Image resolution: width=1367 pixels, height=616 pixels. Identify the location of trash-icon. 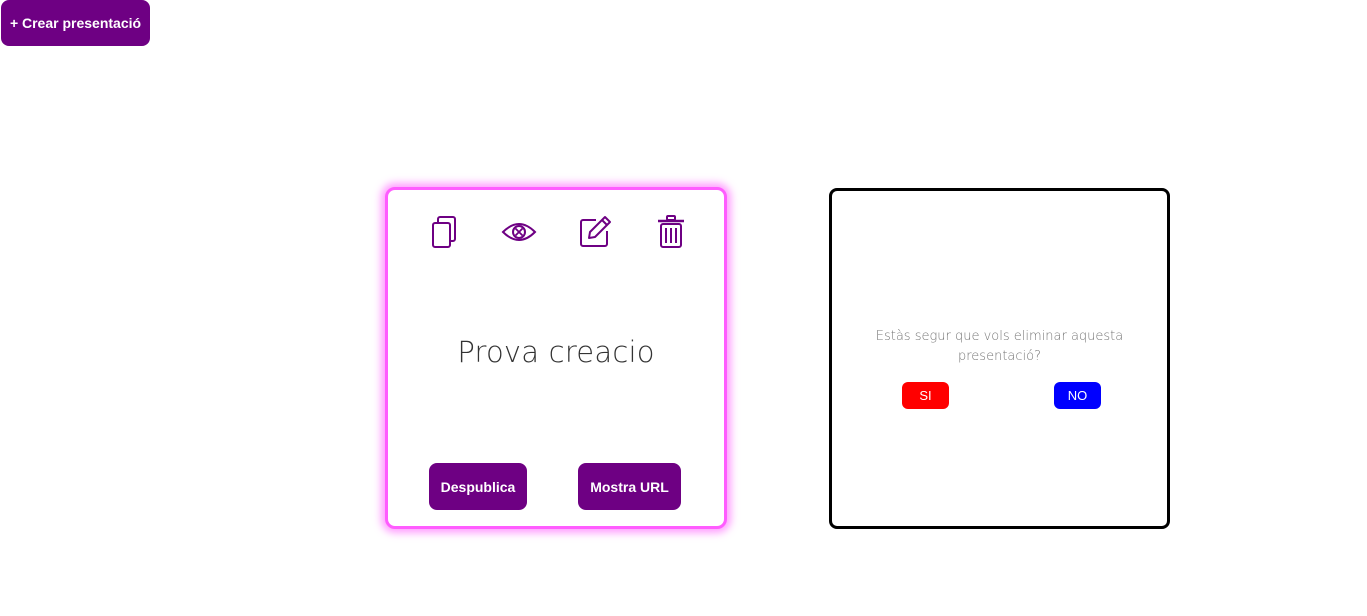
(671, 232).